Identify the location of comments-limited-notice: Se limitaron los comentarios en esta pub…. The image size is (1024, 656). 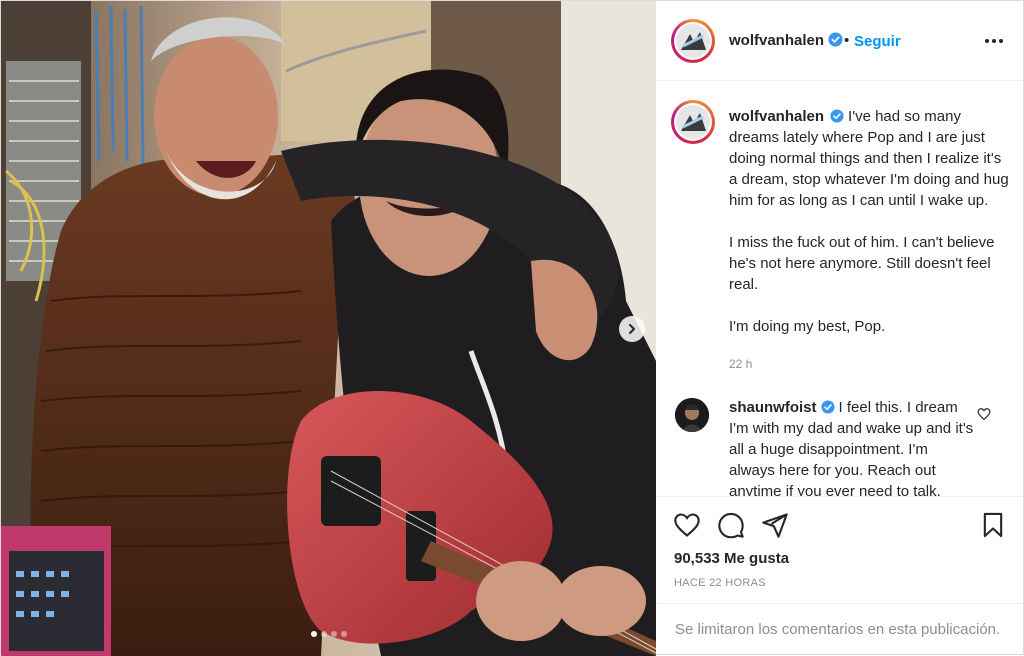
(840, 628).